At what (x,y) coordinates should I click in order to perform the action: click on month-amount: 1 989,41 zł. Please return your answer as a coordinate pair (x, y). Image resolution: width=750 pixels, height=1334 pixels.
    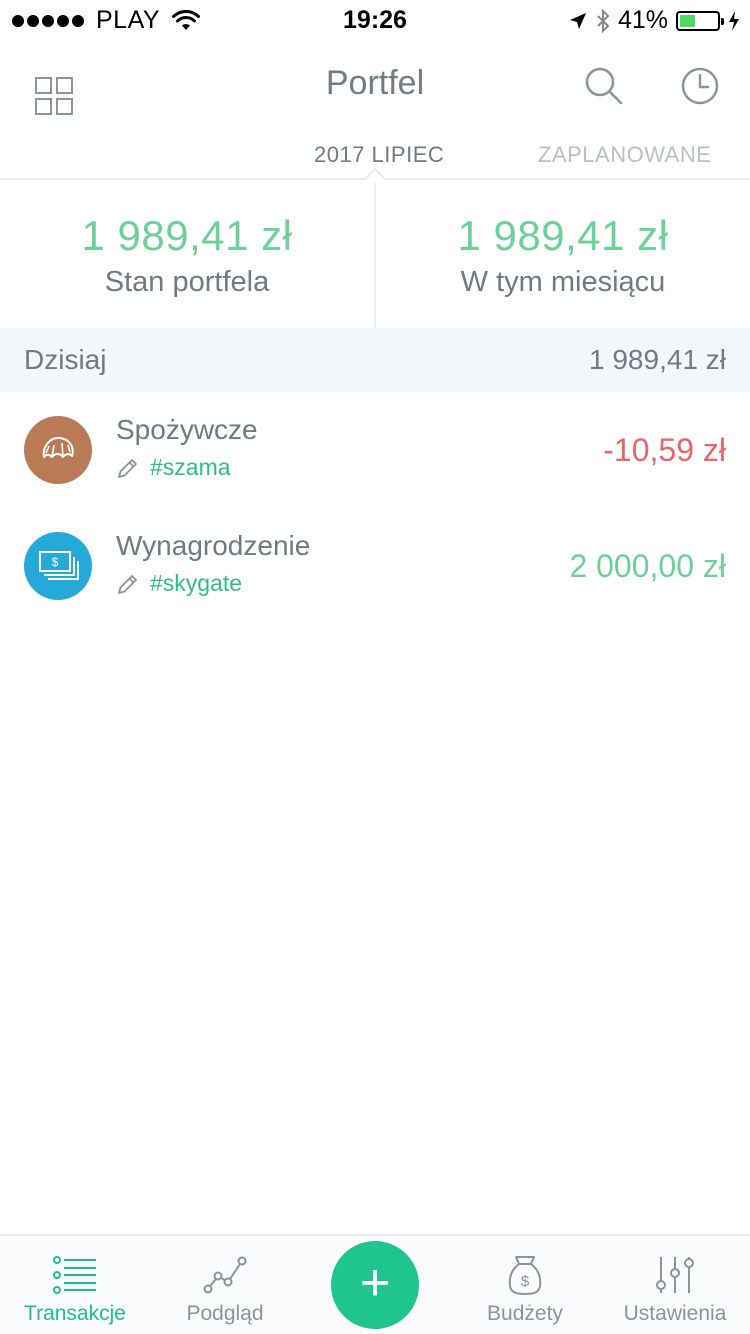
    Looking at the image, I should click on (563, 235).